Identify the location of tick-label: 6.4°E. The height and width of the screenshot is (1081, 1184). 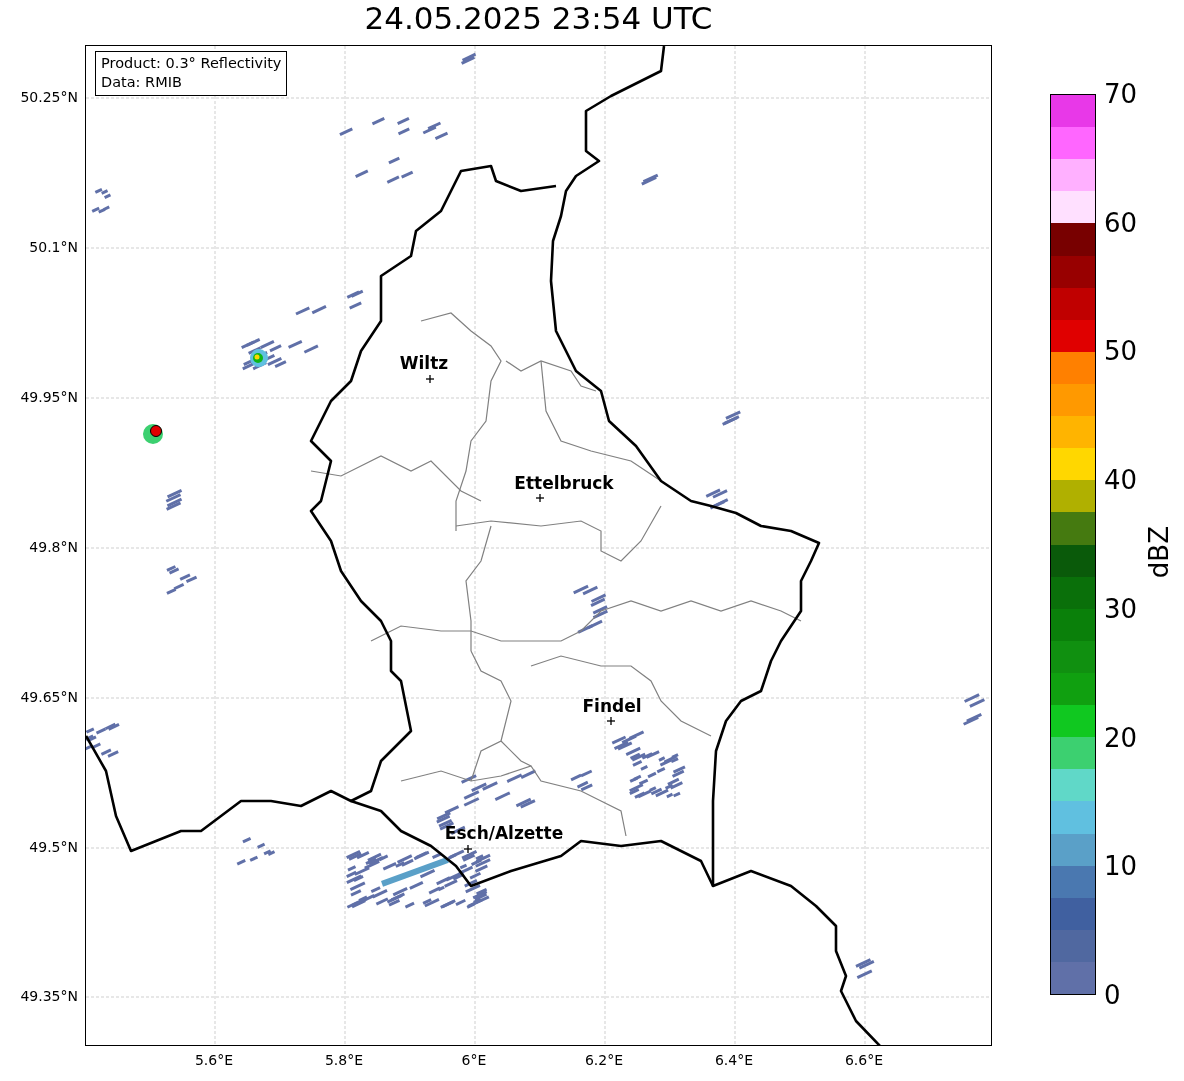
(734, 1060).